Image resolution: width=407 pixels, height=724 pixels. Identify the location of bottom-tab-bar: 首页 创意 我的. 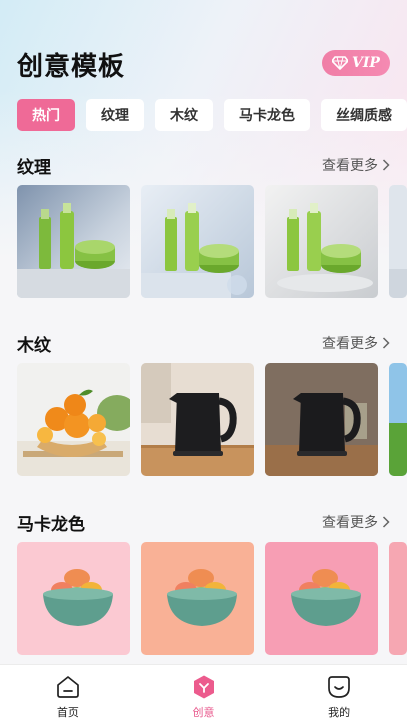
(203, 694).